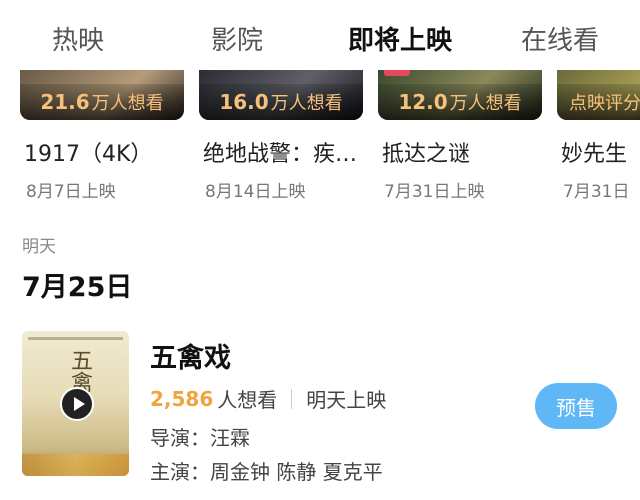  Describe the element at coordinates (65, 102) in the screenshot. I see `want-number: 21.6` at that location.